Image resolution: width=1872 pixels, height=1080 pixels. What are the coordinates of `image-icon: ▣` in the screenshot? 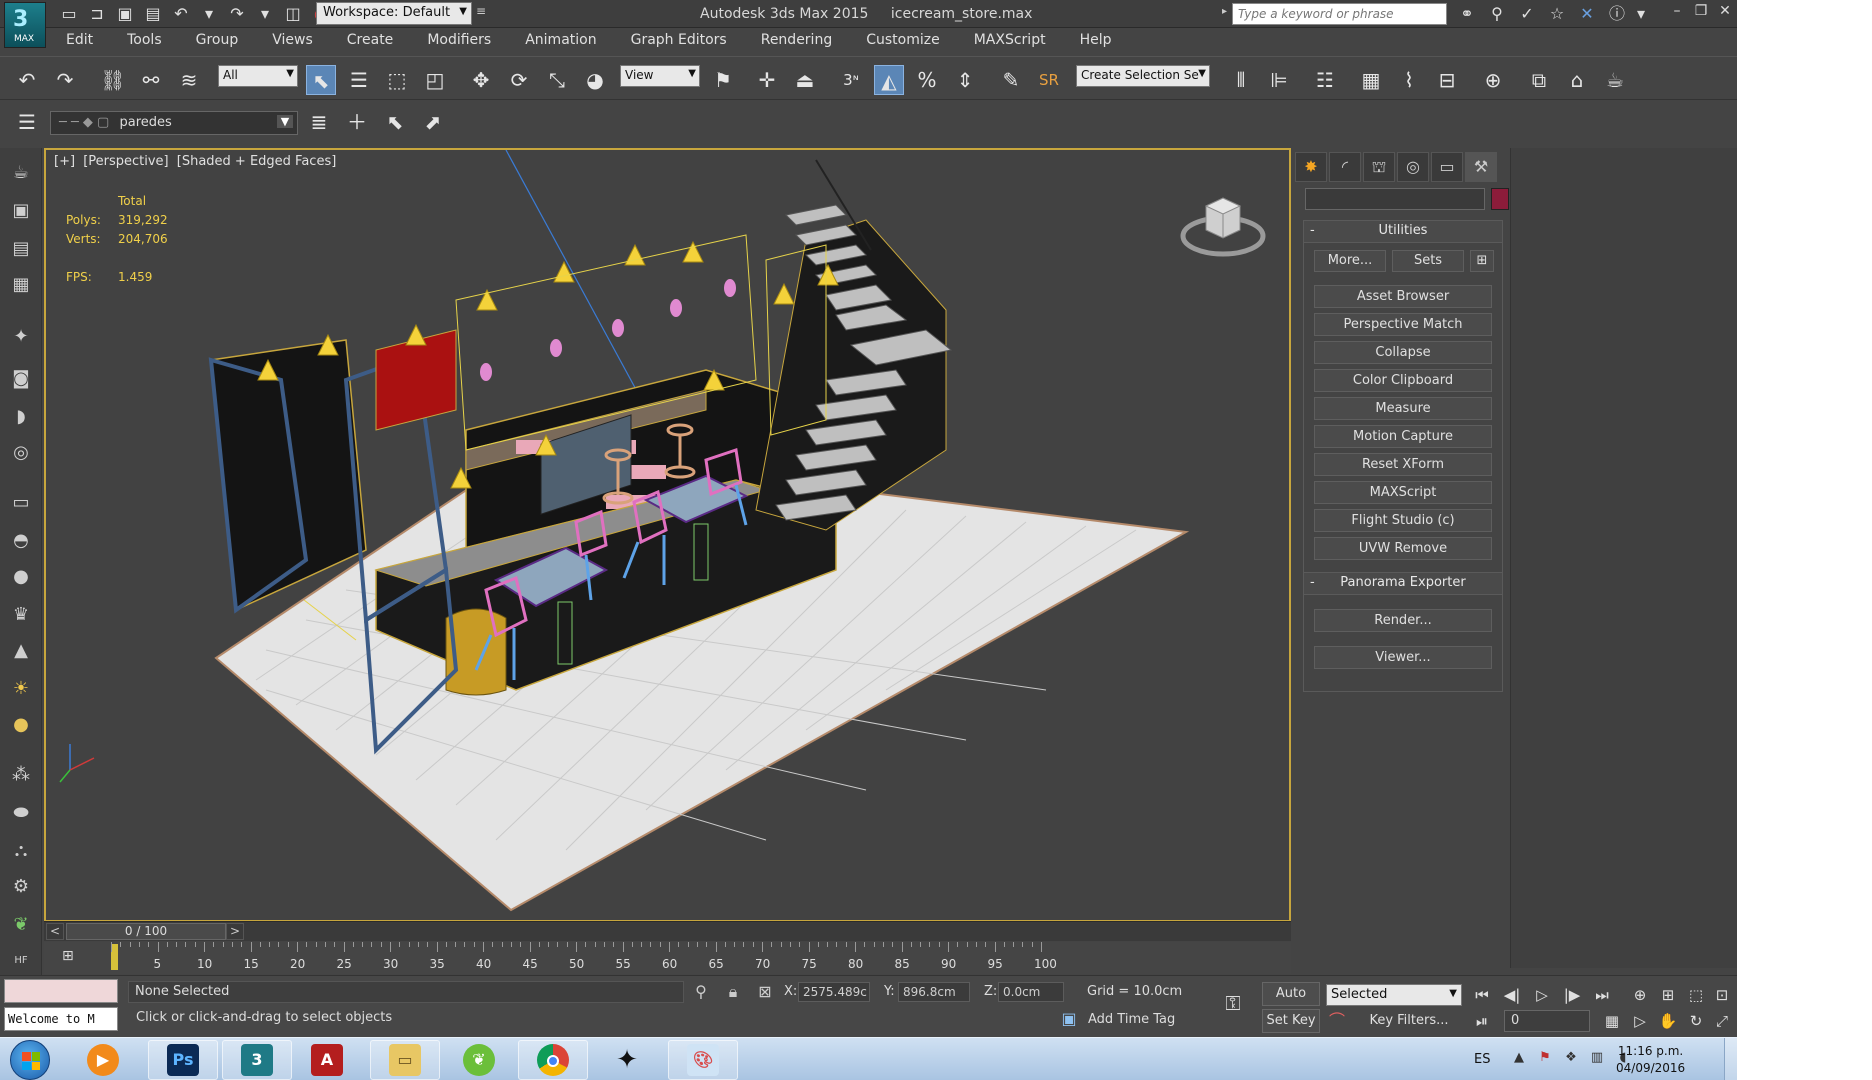 It's located at (21, 211).